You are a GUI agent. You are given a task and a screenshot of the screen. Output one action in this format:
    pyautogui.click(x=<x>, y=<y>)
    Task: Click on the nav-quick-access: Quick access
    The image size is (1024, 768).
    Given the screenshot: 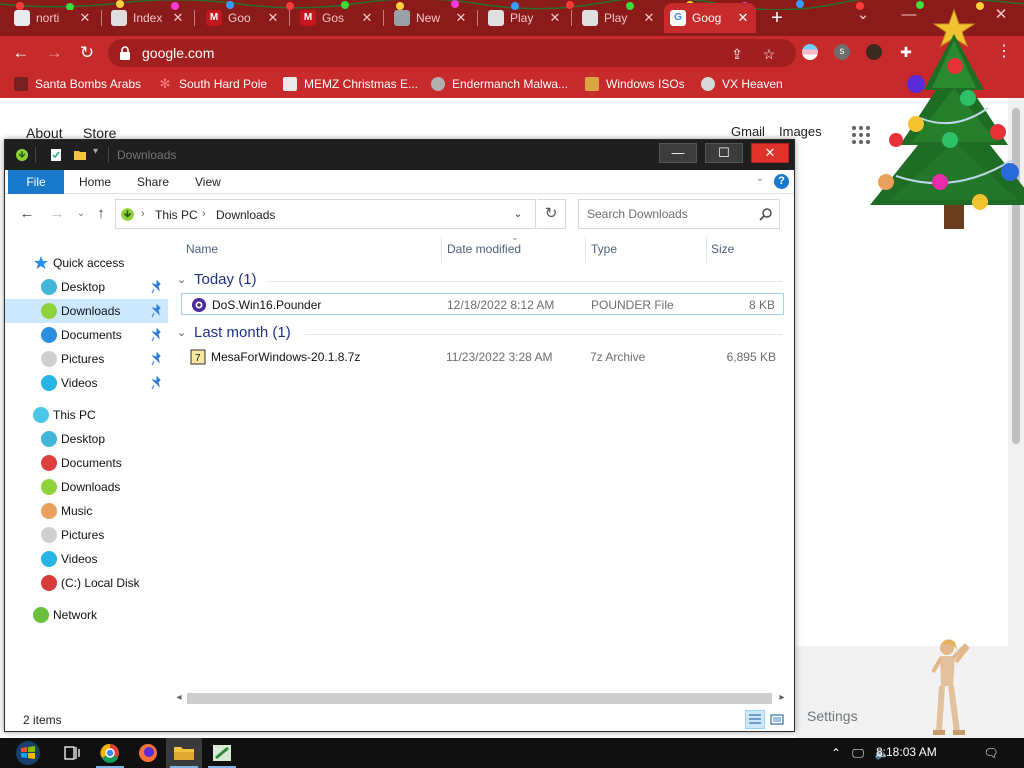 What is the action you would take?
    pyautogui.click(x=86, y=263)
    